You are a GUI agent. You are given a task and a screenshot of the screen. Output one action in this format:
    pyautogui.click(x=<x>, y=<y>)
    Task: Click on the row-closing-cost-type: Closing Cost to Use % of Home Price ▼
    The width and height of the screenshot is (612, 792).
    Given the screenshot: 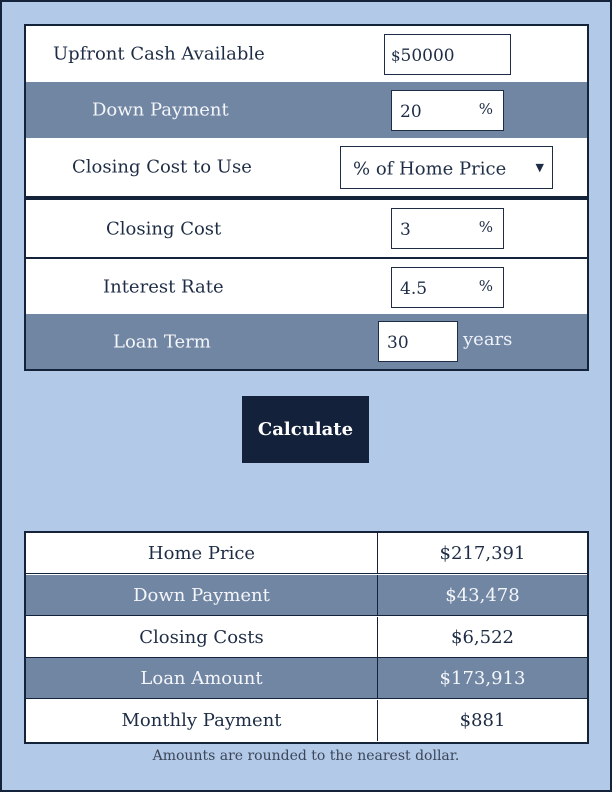 What is the action you would take?
    pyautogui.click(x=306, y=167)
    